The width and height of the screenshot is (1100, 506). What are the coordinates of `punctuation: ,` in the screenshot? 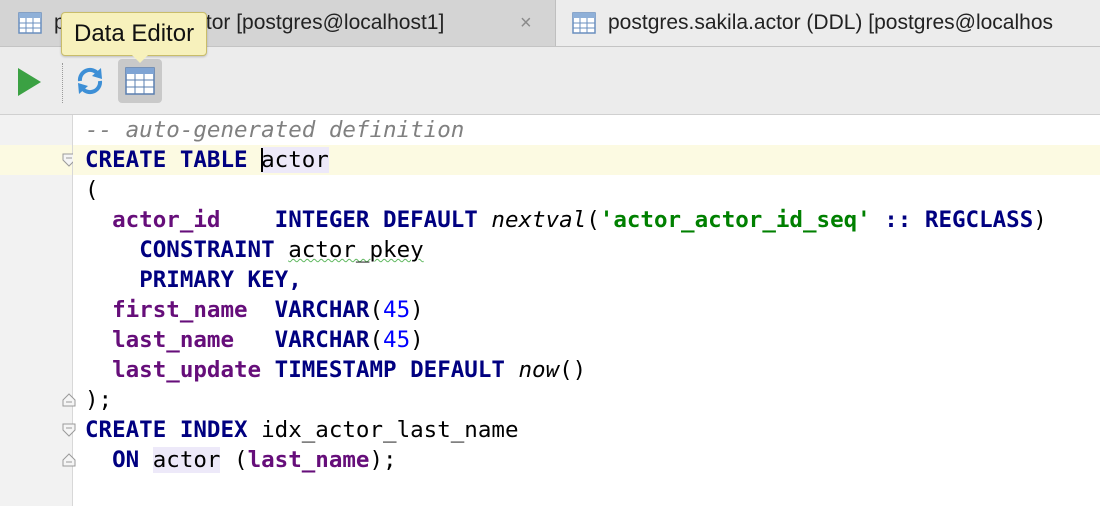 It's located at (295, 280).